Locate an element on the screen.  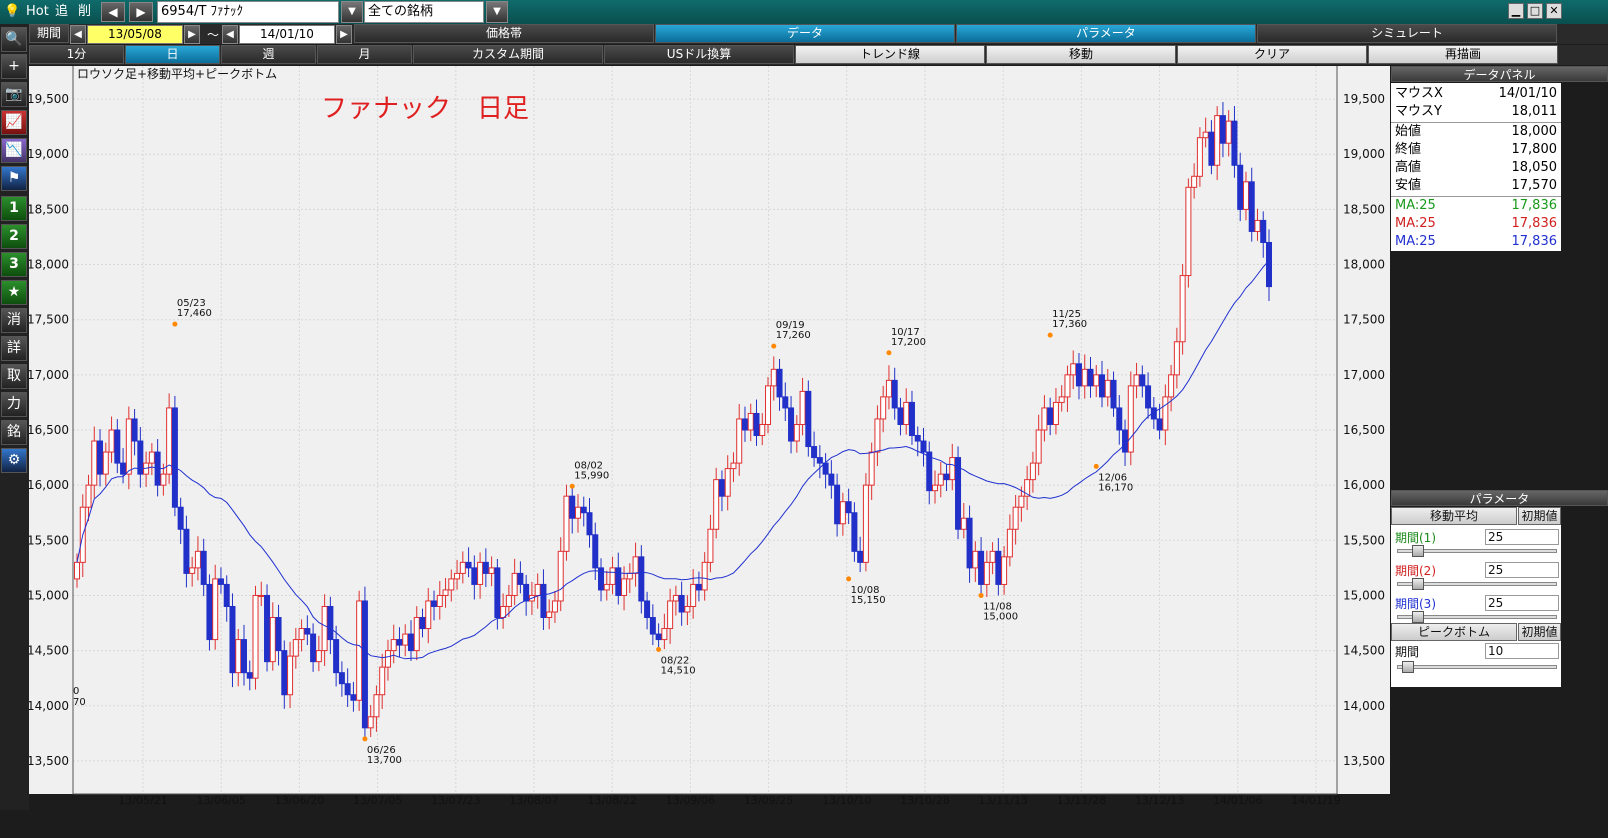
pb-reset-button: 初期値 is located at coordinates (1539, 632).